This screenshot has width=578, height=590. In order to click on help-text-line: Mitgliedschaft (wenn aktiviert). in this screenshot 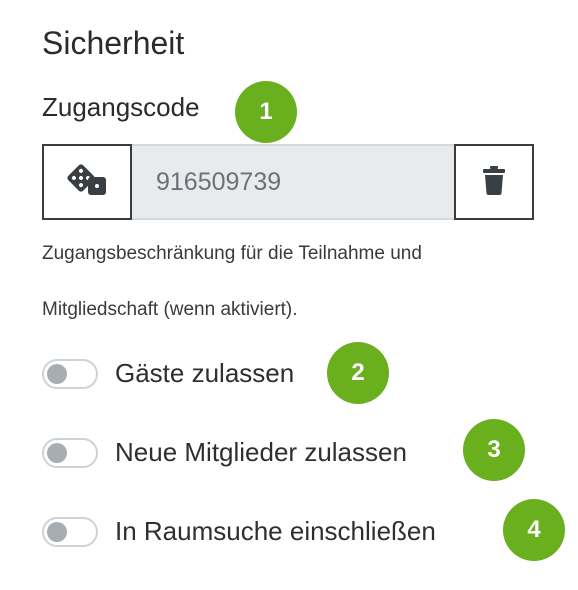, I will do `click(170, 309)`.